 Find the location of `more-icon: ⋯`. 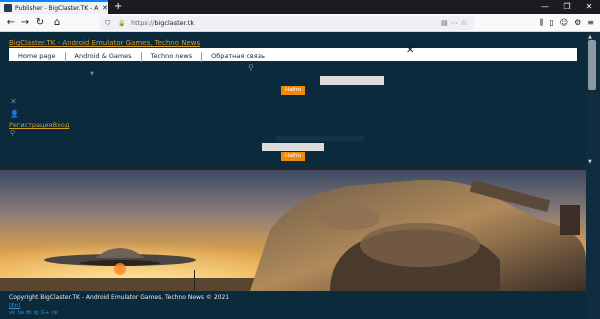

more-icon: ⋯ is located at coordinates (456, 23).